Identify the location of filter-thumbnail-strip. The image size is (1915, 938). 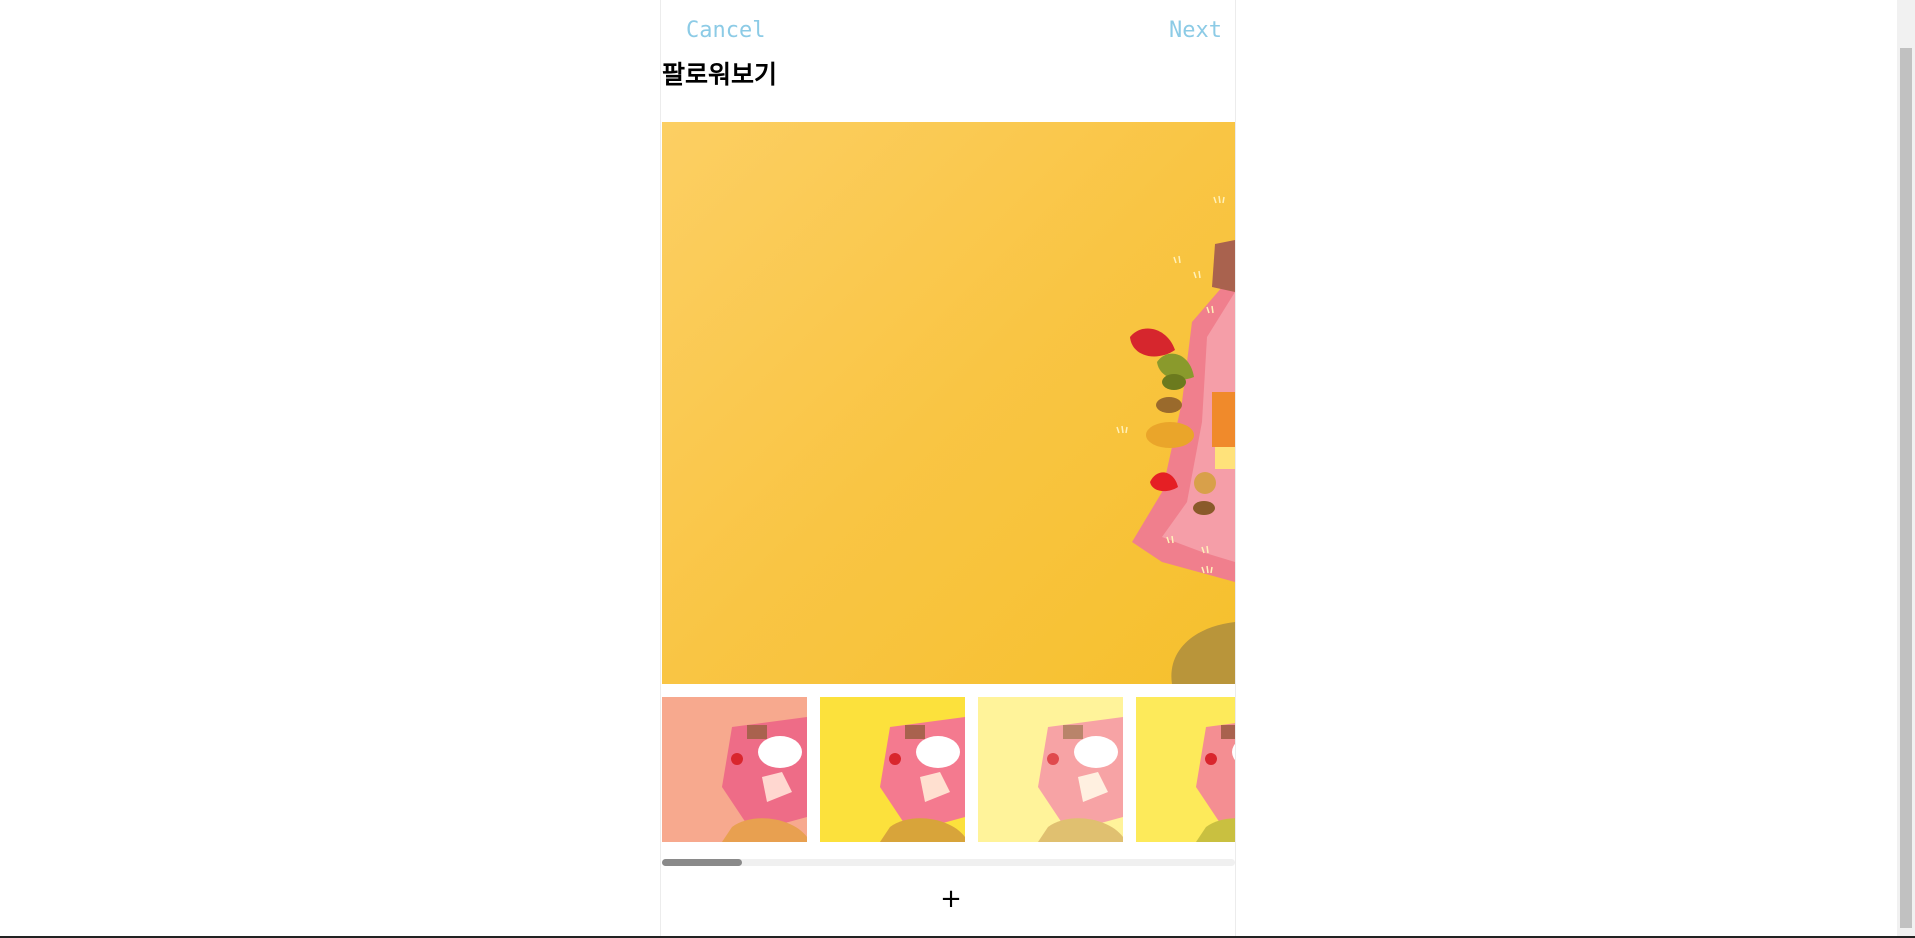
(948, 769).